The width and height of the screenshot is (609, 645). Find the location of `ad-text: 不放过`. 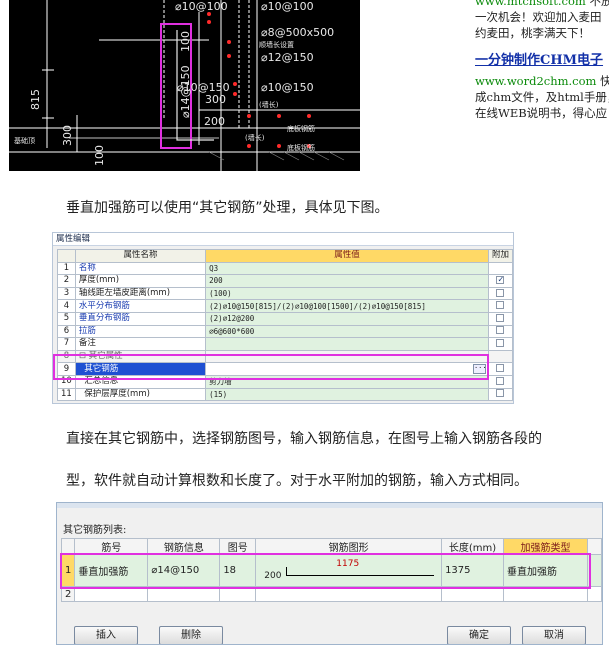

ad-text: 不放过 is located at coordinates (599, 4).